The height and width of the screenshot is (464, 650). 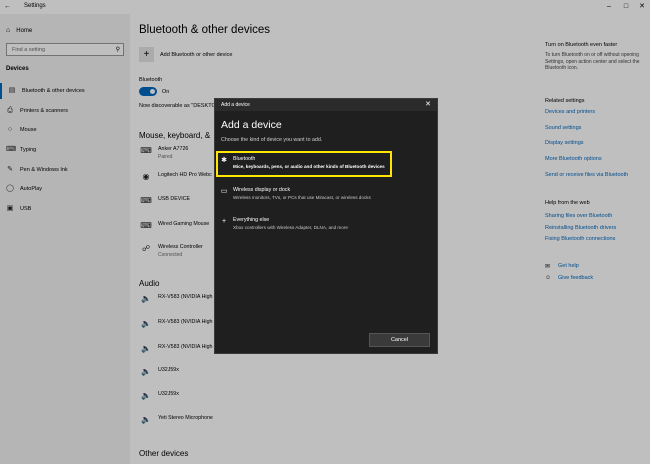 What do you see at coordinates (428, 104) in the screenshot?
I see `close-icon: ✕` at bounding box center [428, 104].